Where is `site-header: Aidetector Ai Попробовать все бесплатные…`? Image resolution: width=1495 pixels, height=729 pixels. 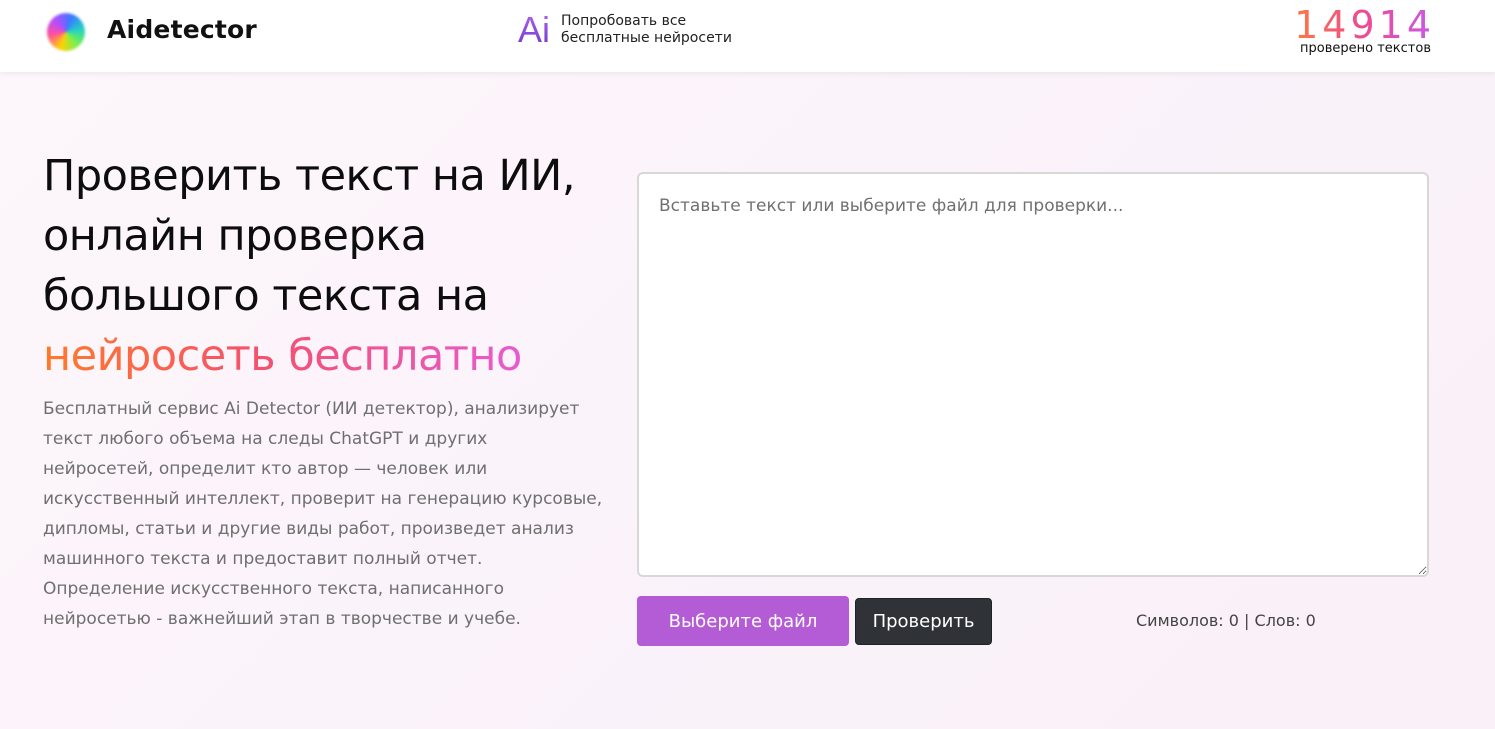 site-header: Aidetector Ai Попробовать все бесплатные… is located at coordinates (747, 36).